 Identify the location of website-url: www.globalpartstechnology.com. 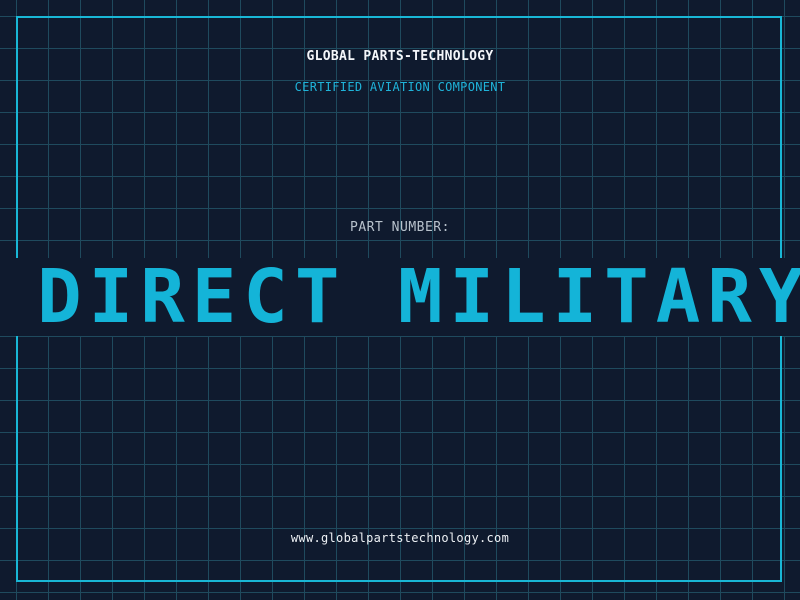
(400, 538).